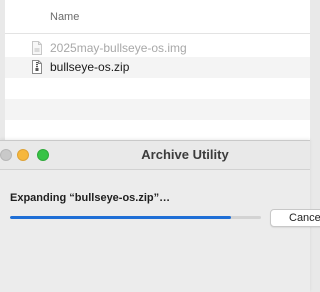  I want to click on document-icon, so click(37, 48).